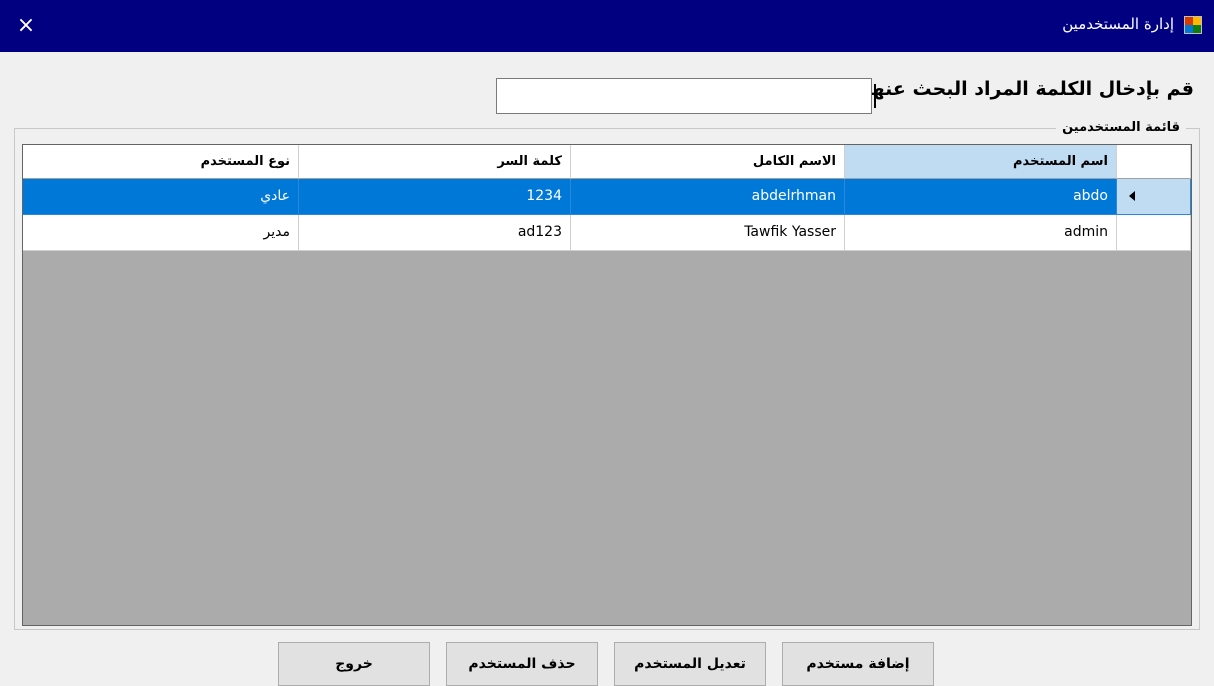 Image resolution: width=1214 pixels, height=686 pixels. I want to click on row-header-corner, so click(1154, 162).